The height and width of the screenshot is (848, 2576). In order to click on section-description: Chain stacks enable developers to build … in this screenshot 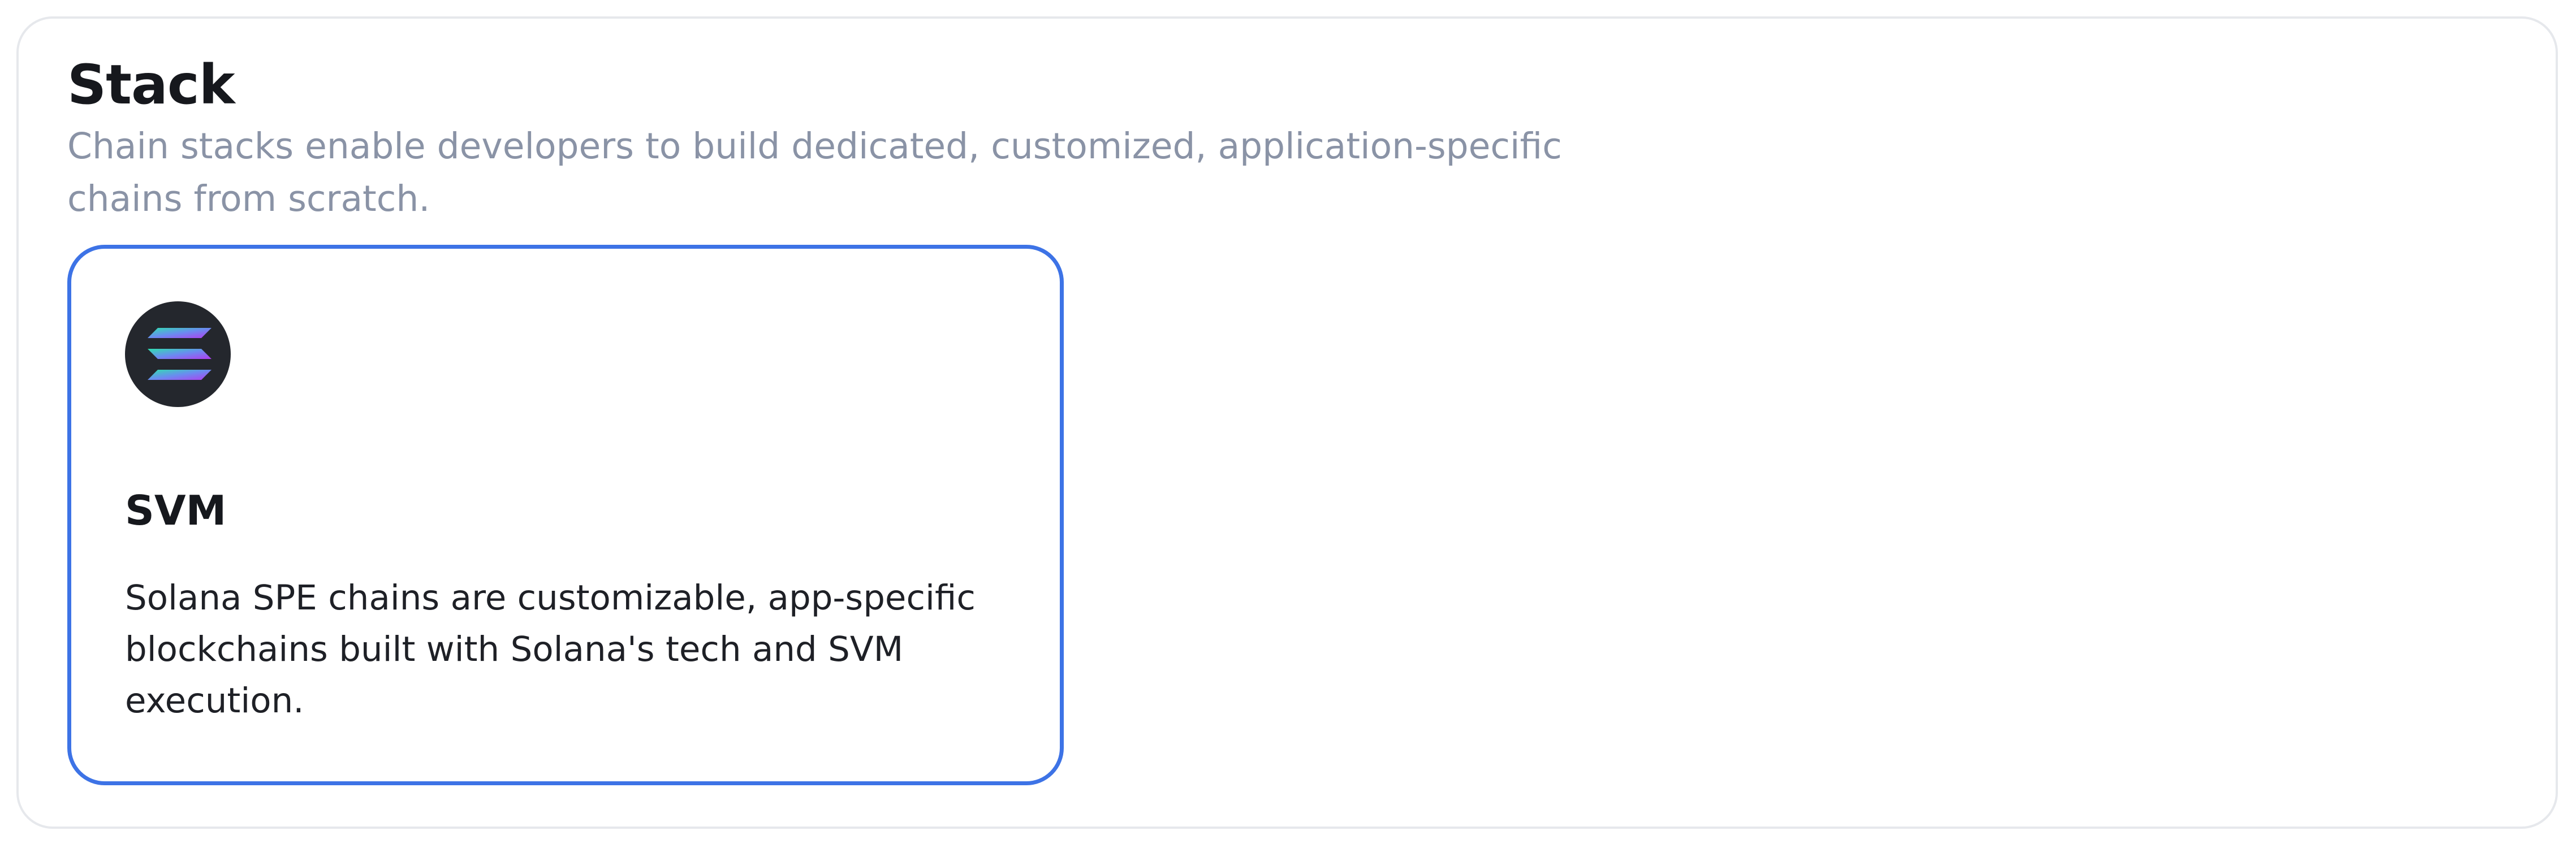, I will do `click(815, 172)`.